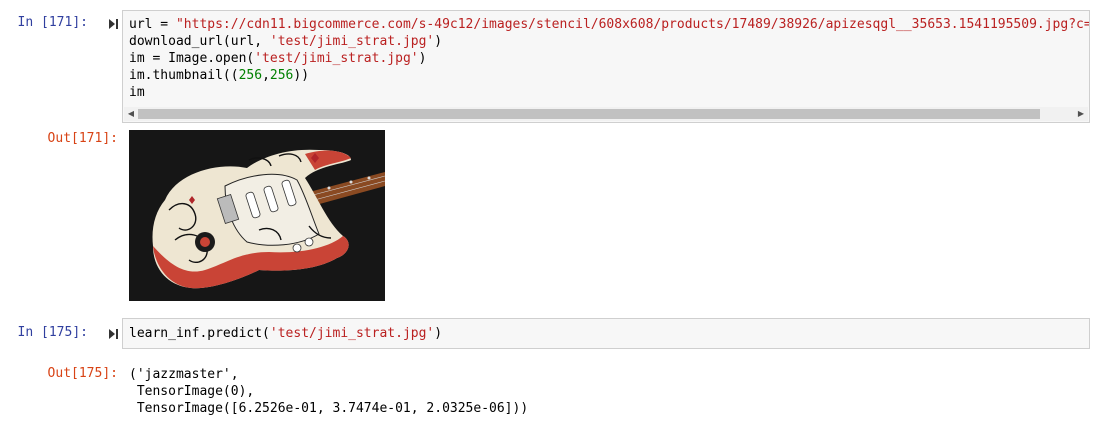  Describe the element at coordinates (184, 374) in the screenshot. I see `output-line: ('jazzmaster',` at that location.